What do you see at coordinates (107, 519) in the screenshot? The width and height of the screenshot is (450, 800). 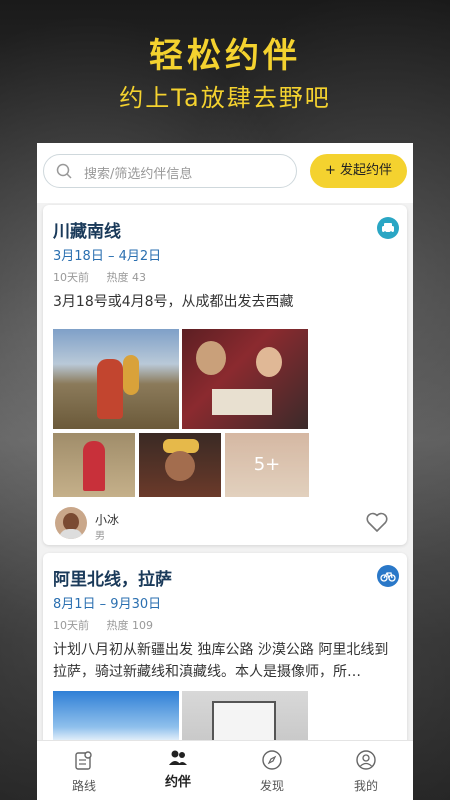 I see `author-name: 小冰` at bounding box center [107, 519].